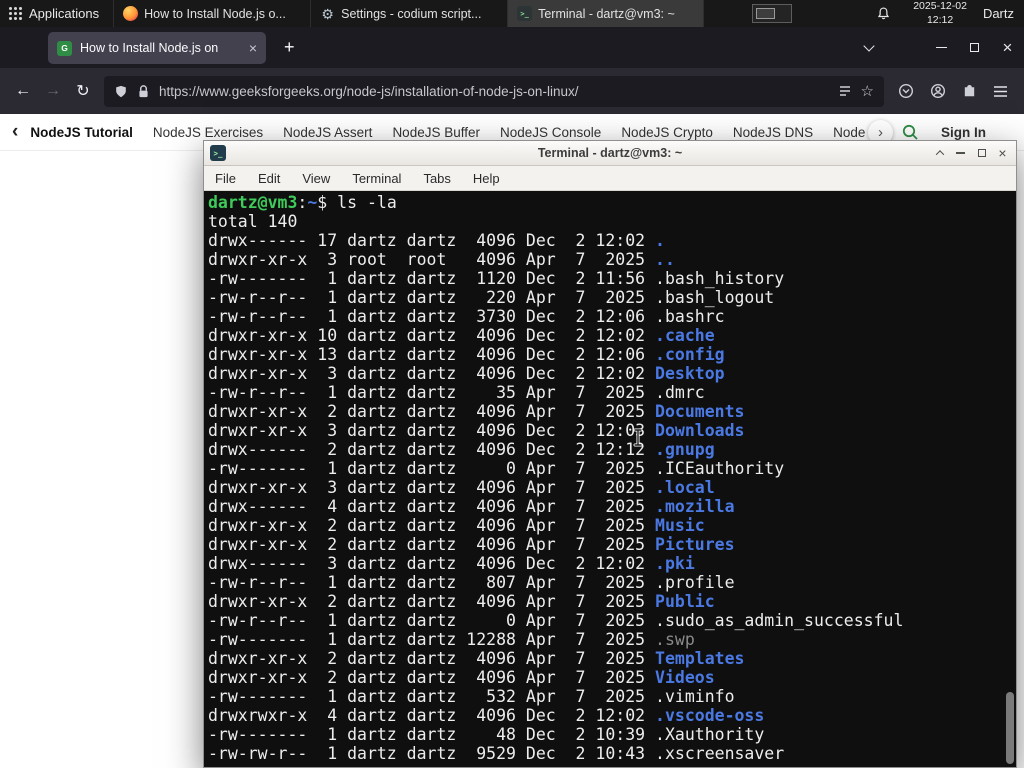 The width and height of the screenshot is (1024, 768). What do you see at coordinates (289, 47) in the screenshot?
I see `new-tab-button: +` at bounding box center [289, 47].